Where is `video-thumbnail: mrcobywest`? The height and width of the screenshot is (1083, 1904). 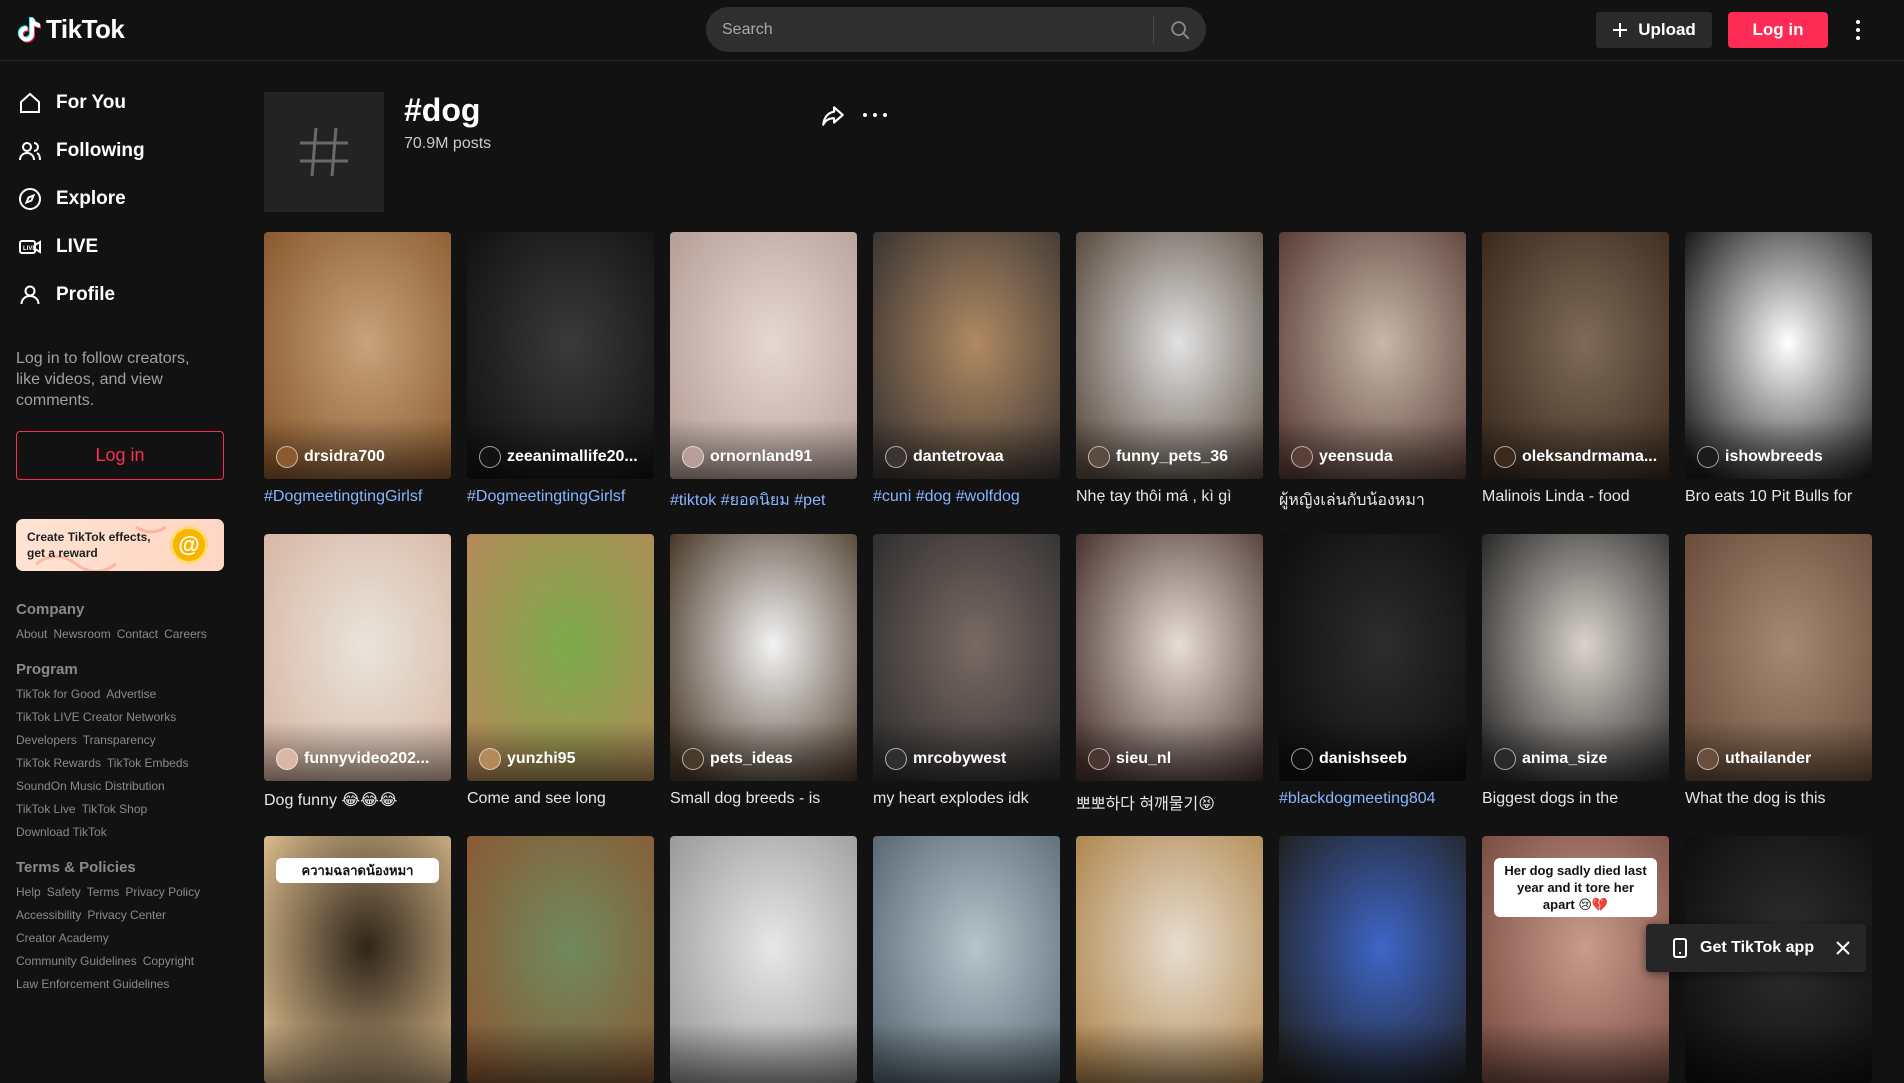 video-thumbnail: mrcobywest is located at coordinates (966, 657).